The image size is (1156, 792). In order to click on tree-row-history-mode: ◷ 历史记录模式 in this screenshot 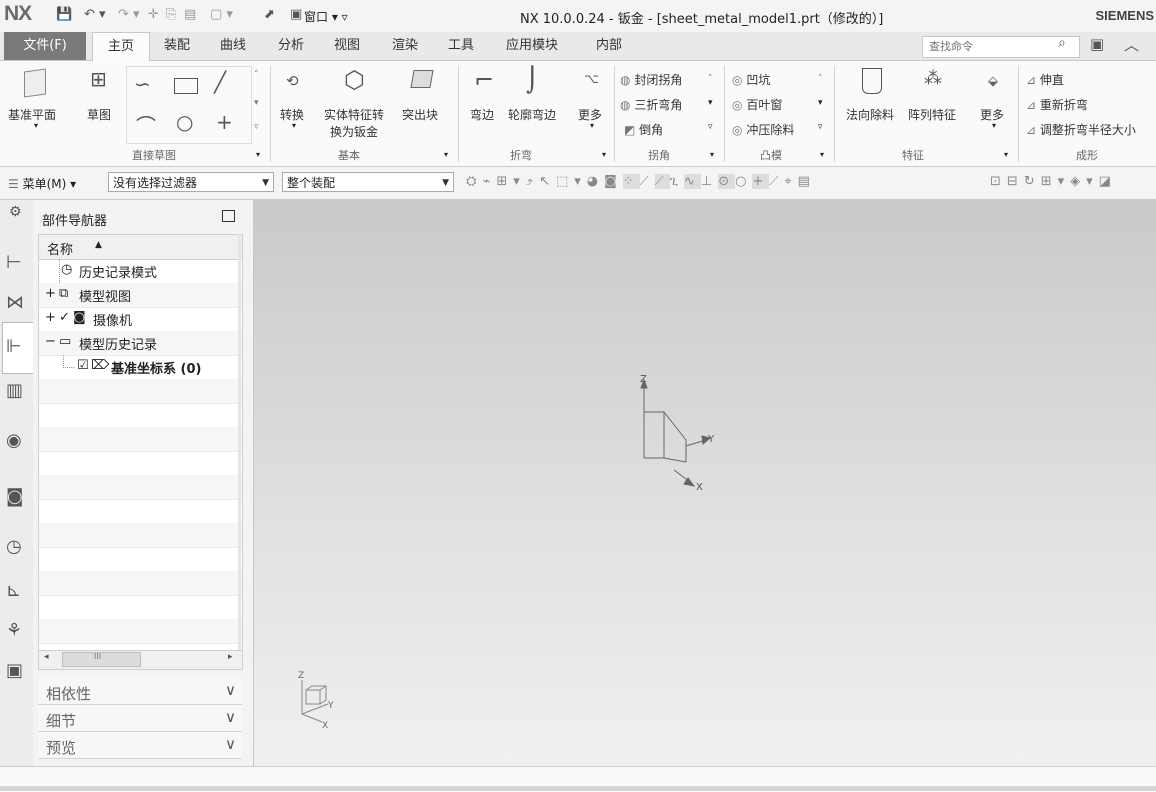, I will do `click(140, 271)`.